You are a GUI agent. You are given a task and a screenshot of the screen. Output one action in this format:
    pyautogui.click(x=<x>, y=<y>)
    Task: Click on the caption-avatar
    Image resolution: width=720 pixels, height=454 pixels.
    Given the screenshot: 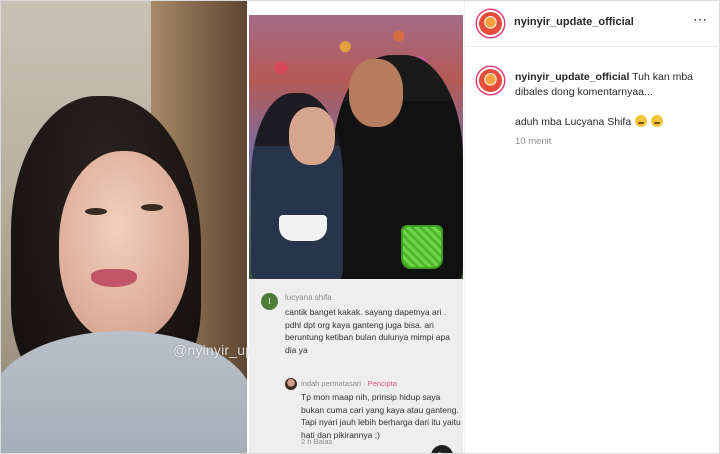 What is the action you would take?
    pyautogui.click(x=490, y=80)
    